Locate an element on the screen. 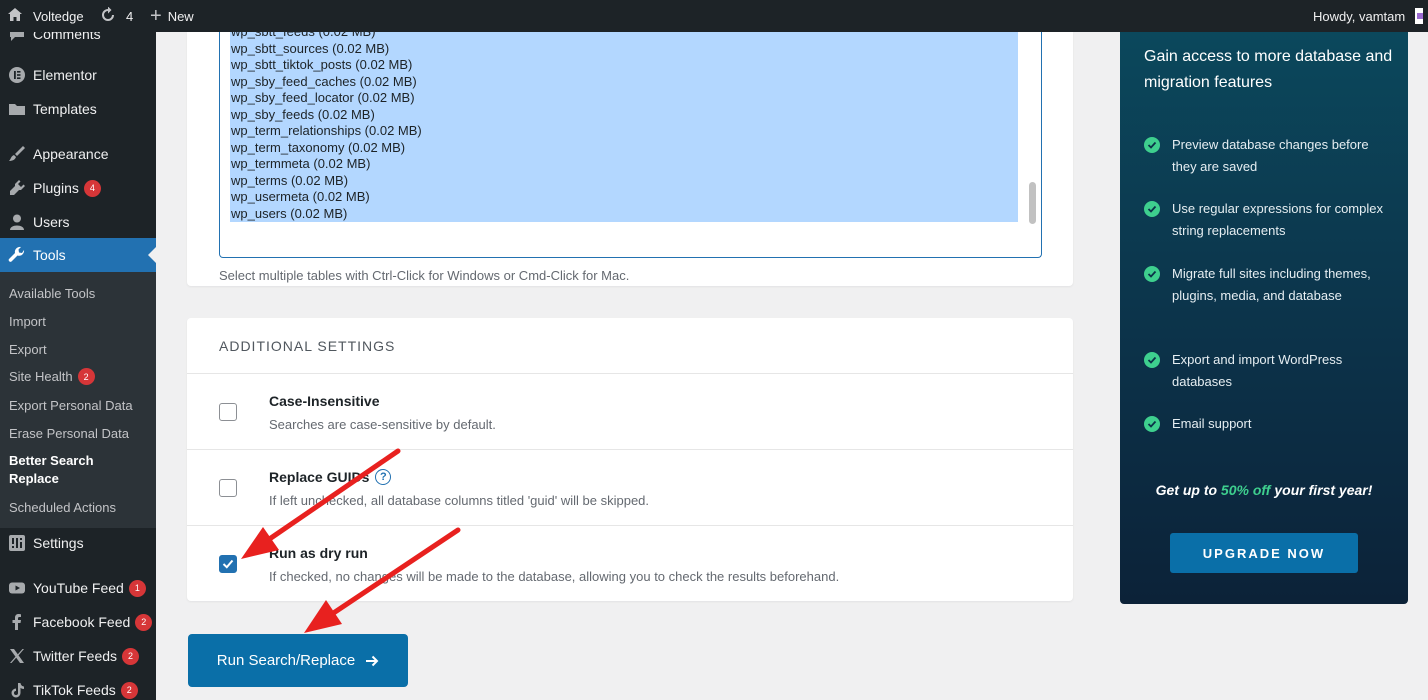 Image resolution: width=1428 pixels, height=700 pixels. wrench-icon is located at coordinates (16, 255).